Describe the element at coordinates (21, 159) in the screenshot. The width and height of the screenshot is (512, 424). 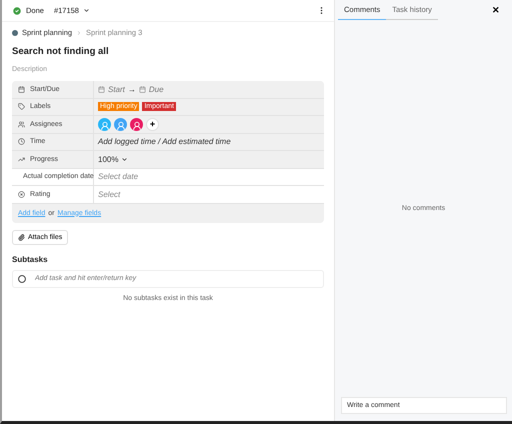
I see `chart-icon` at that location.